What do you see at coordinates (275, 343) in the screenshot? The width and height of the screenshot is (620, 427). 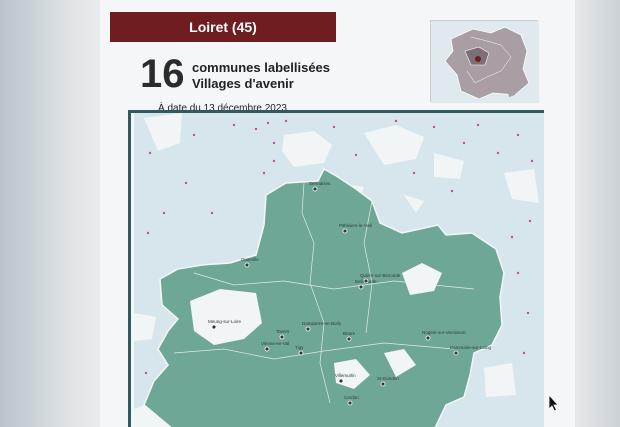 I see `commune-label: Vienne-en-Val` at bounding box center [275, 343].